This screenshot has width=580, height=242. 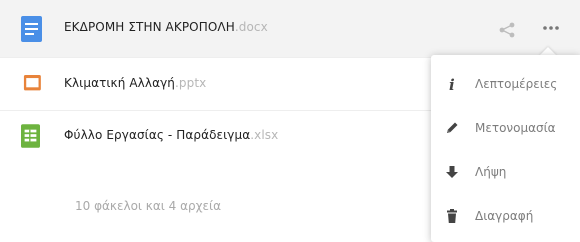 I want to click on more-options-icon, so click(x=551, y=28).